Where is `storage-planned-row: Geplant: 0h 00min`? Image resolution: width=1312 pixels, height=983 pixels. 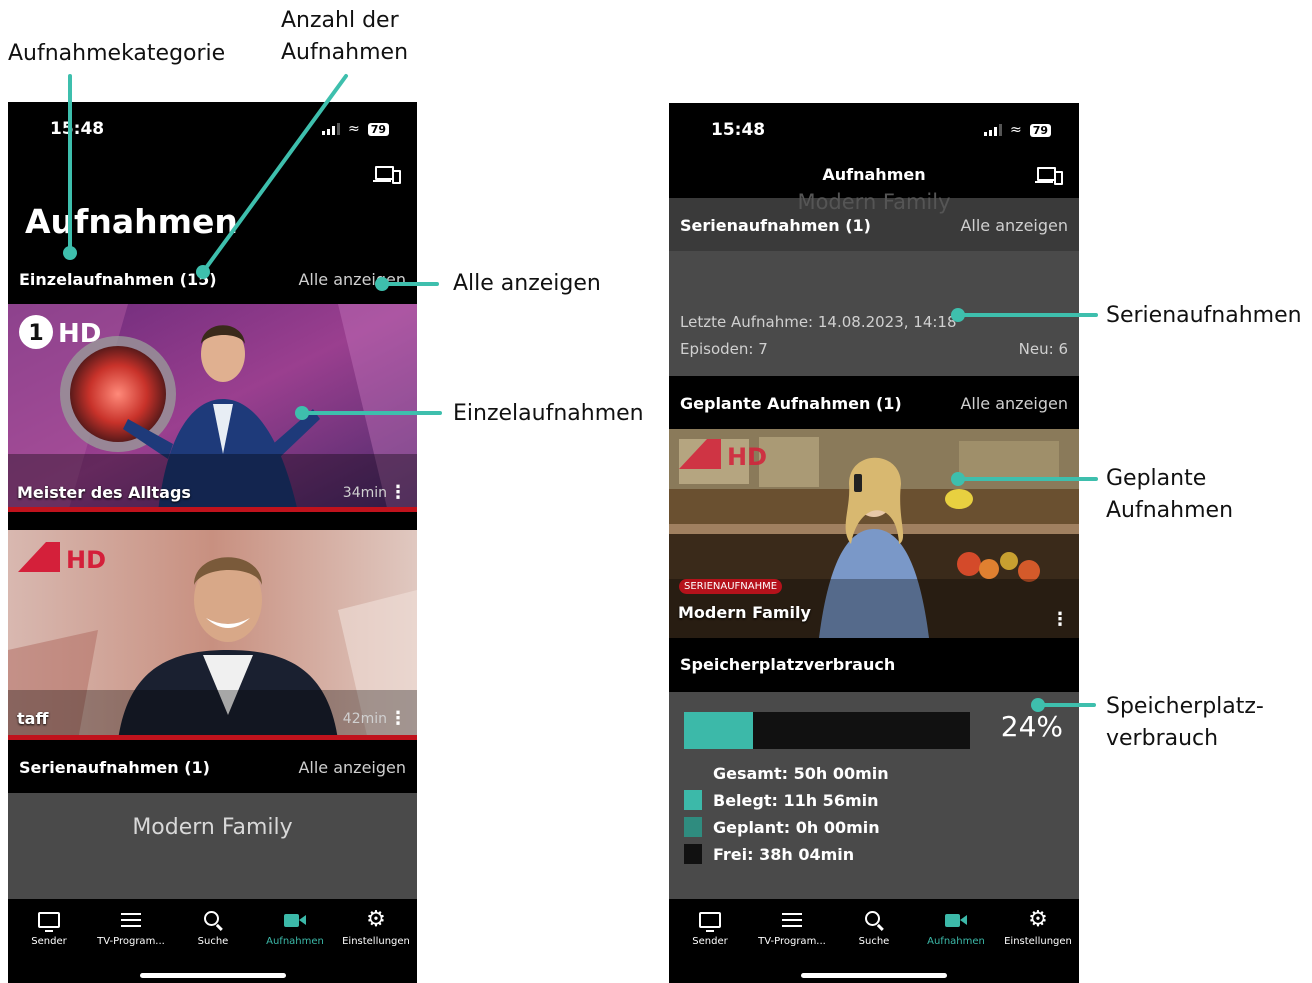 storage-planned-row: Geplant: 0h 00min is located at coordinates (782, 827).